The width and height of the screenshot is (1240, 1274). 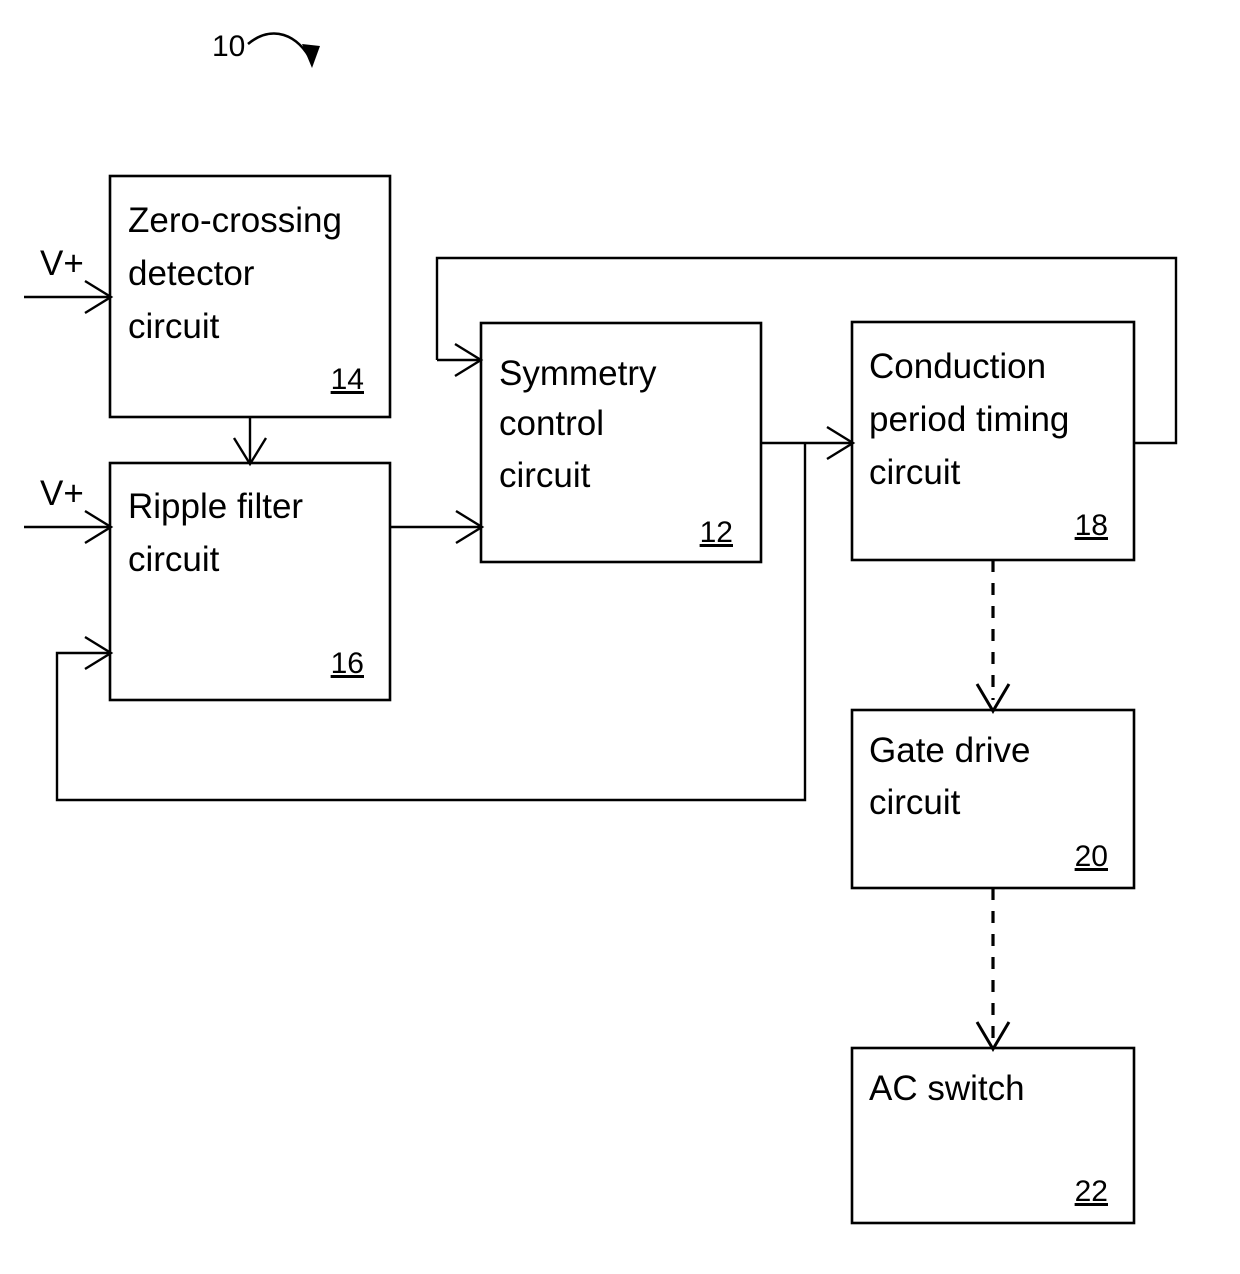 What do you see at coordinates (1091, 856) in the screenshot?
I see `block-gate-drive-ref: 20` at bounding box center [1091, 856].